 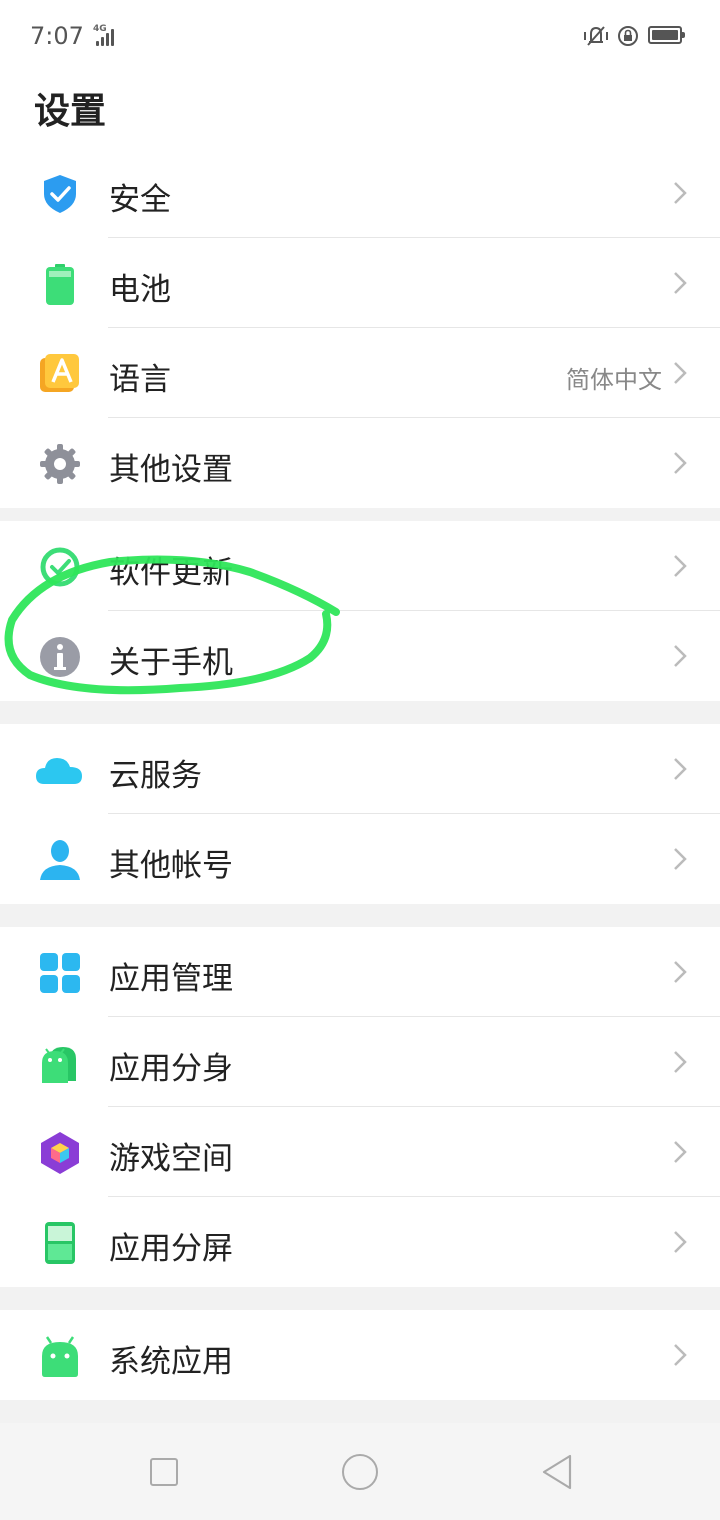 What do you see at coordinates (171, 866) in the screenshot?
I see `settings-item-label: 其他帐号` at bounding box center [171, 866].